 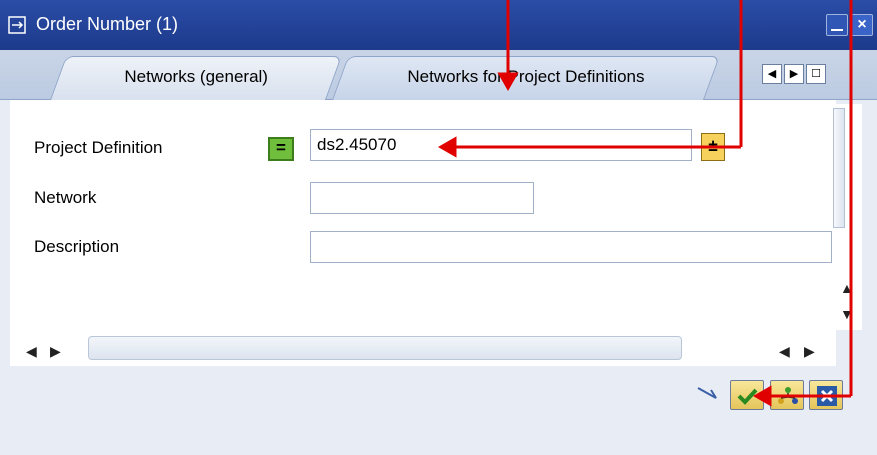 I want to click on description-input, so click(x=571, y=247).